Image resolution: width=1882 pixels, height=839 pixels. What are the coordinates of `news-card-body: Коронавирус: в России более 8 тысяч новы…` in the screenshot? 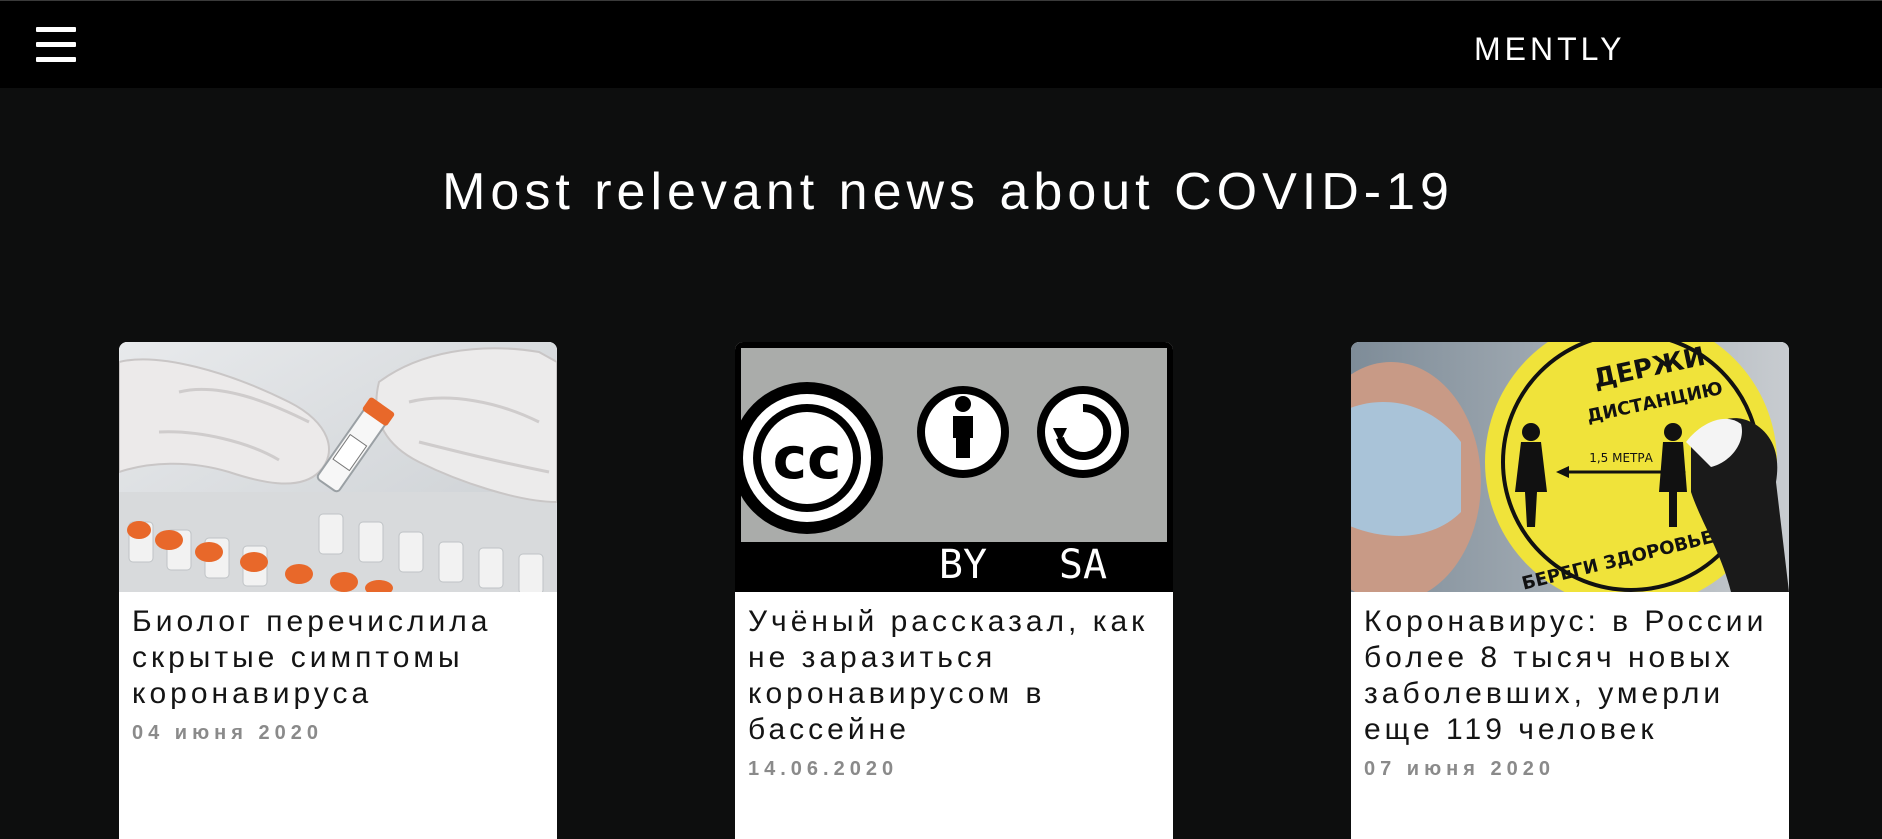 It's located at (1570, 686).